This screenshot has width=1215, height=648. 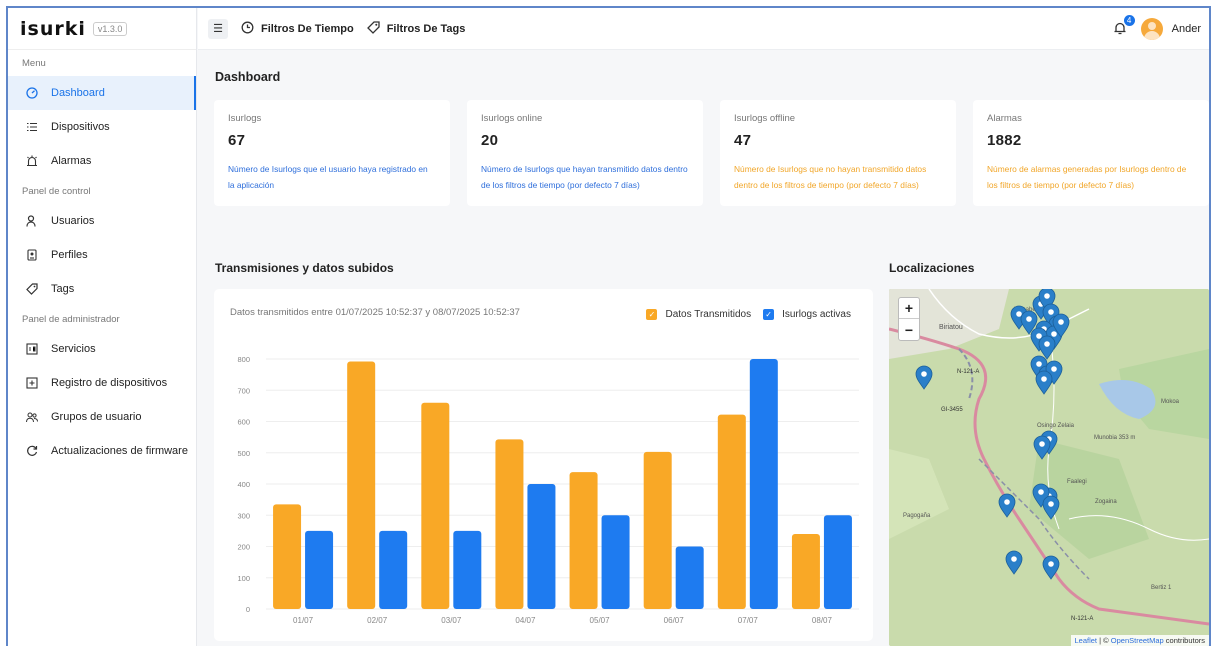 I want to click on stat-label: Isurlogs, so click(x=245, y=118).